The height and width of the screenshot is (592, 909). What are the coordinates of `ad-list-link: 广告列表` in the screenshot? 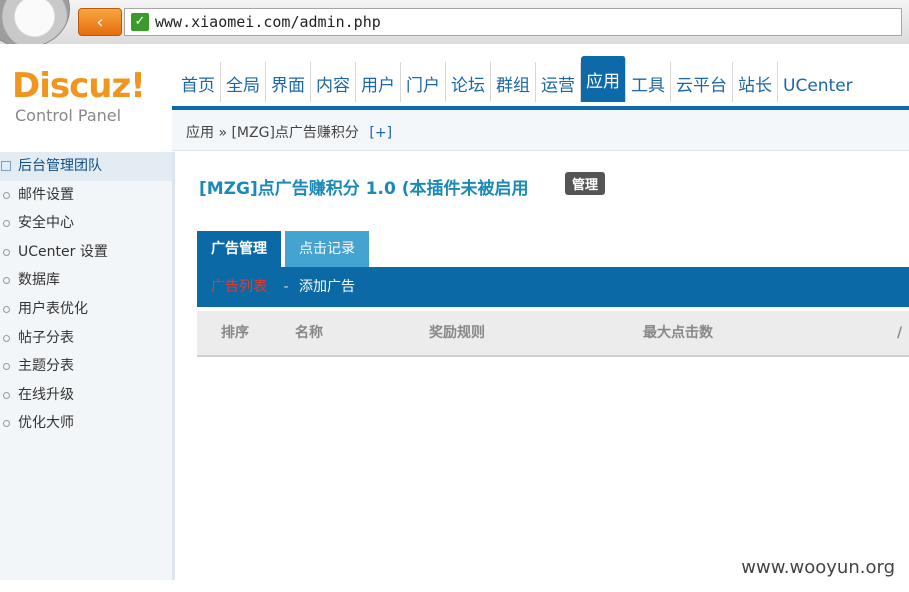 It's located at (239, 287).